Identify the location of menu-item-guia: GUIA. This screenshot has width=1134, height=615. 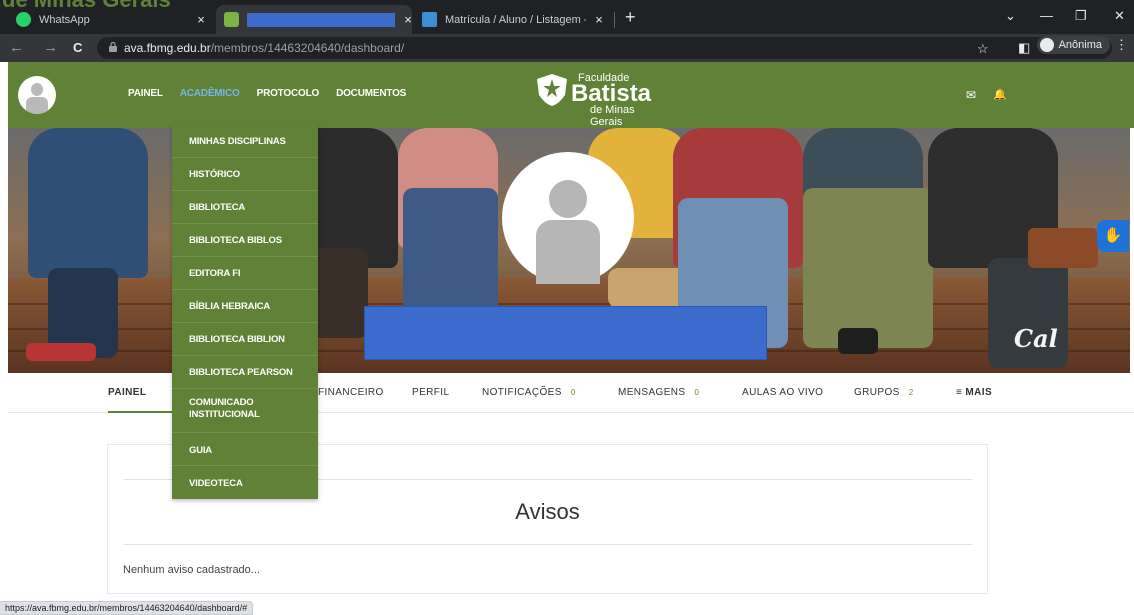
(245, 448).